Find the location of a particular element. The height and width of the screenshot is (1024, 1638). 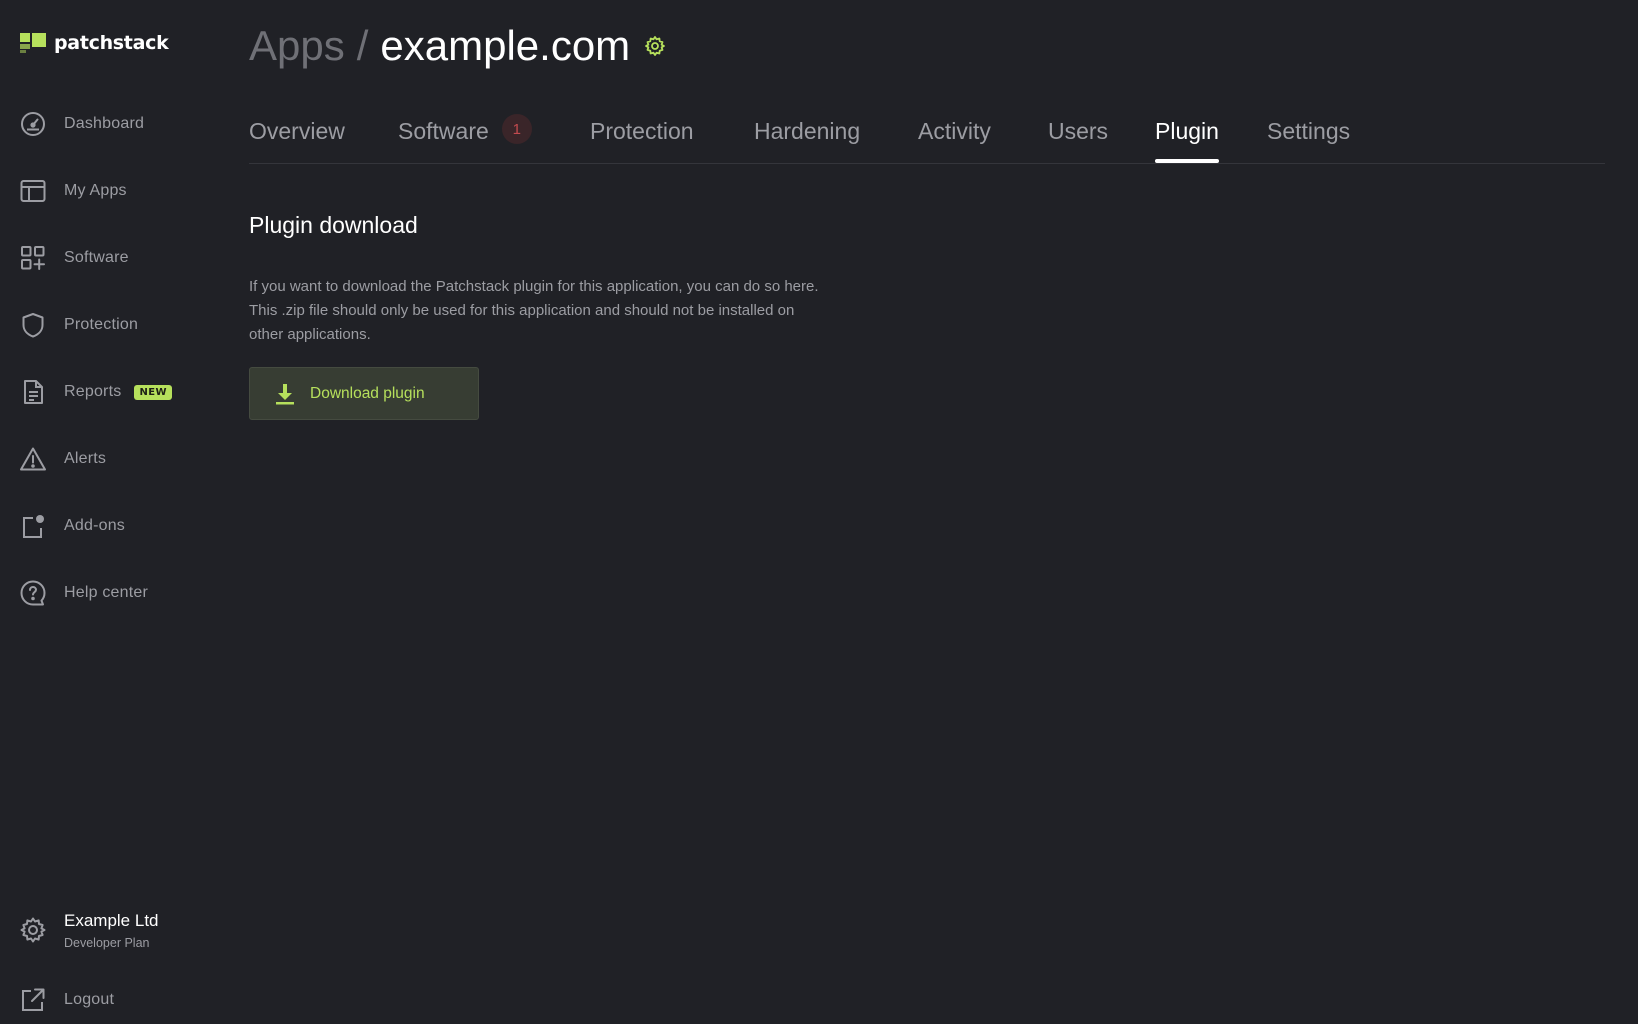

sidebar-item-dashboard: Dashboard is located at coordinates (119, 124).